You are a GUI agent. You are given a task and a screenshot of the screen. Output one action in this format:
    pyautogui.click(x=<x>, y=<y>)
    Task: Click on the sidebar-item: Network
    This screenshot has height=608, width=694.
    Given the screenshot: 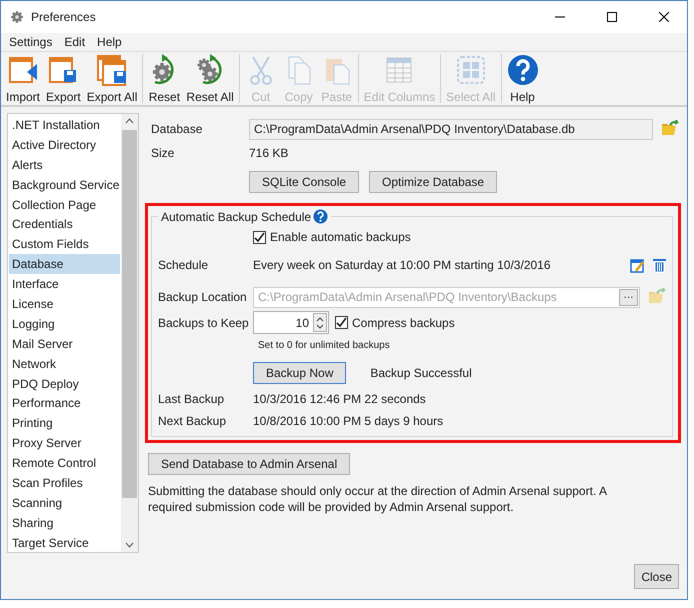 What is the action you would take?
    pyautogui.click(x=64, y=364)
    